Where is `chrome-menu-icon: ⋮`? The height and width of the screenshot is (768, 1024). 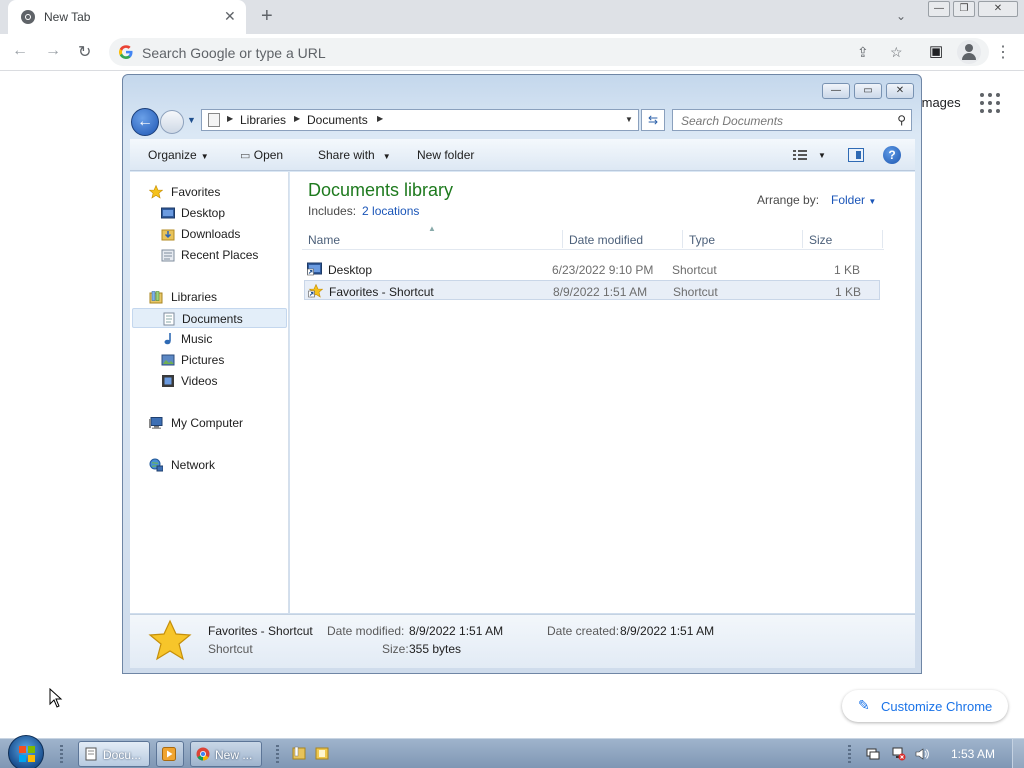
chrome-menu-icon: ⋮ is located at coordinates (1003, 52).